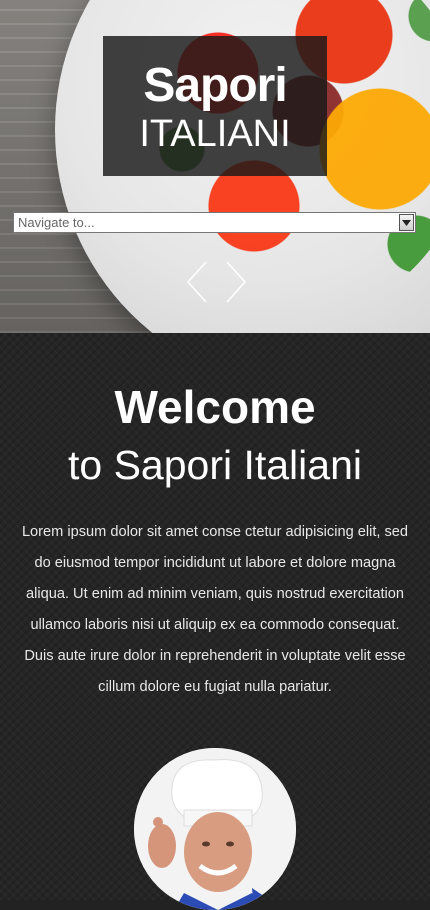 Image resolution: width=430 pixels, height=910 pixels. Describe the element at coordinates (214, 465) in the screenshot. I see `welcome-subtitle: to Sapori Italiani` at that location.